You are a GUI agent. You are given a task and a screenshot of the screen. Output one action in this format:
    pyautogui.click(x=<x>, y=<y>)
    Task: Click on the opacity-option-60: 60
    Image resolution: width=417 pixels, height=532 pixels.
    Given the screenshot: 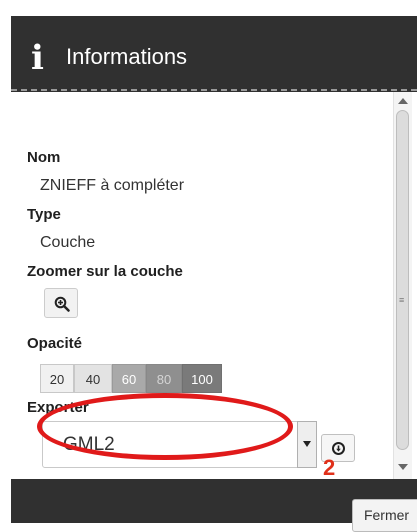 What is the action you would take?
    pyautogui.click(x=129, y=378)
    